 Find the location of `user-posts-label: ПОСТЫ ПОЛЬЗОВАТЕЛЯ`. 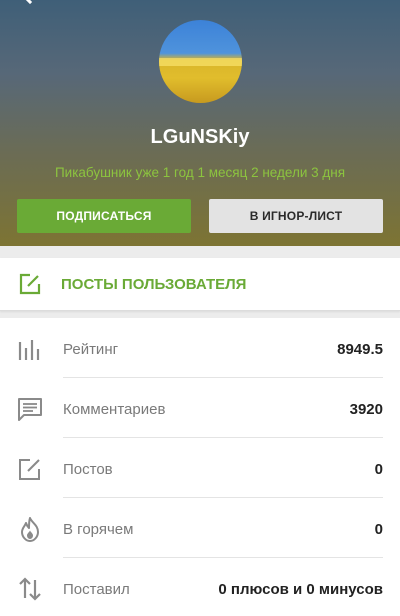

user-posts-label: ПОСТЫ ПОЛЬЗОВАТЕЛЯ is located at coordinates (154, 284).